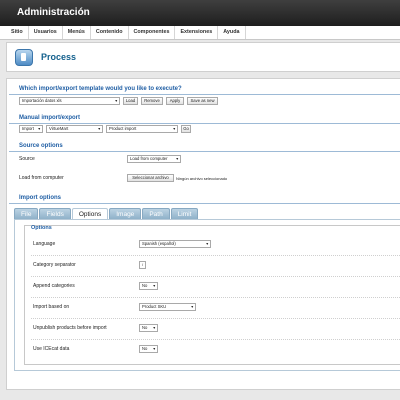 Image resolution: width=400 pixels, height=400 pixels. Describe the element at coordinates (232, 32) in the screenshot. I see `menu-item-ayuda: Ayuda` at that location.